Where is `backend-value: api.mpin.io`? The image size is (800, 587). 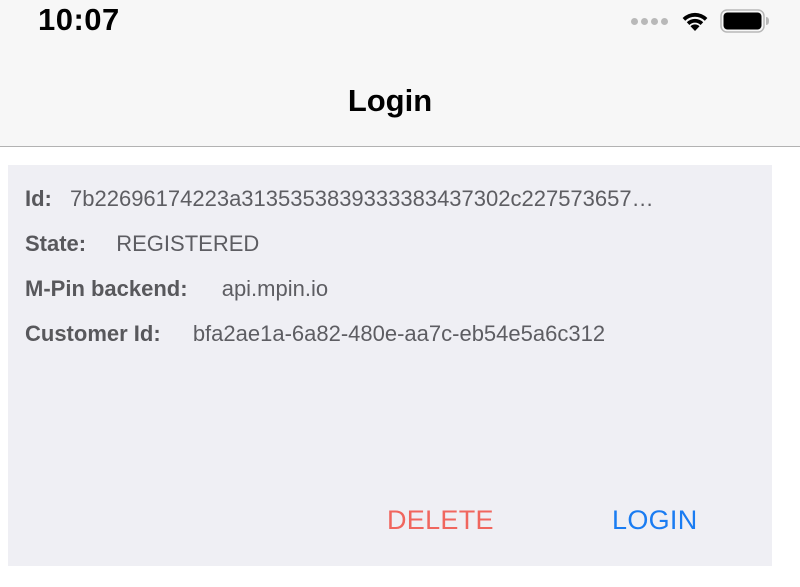
backend-value: api.mpin.io is located at coordinates (275, 288).